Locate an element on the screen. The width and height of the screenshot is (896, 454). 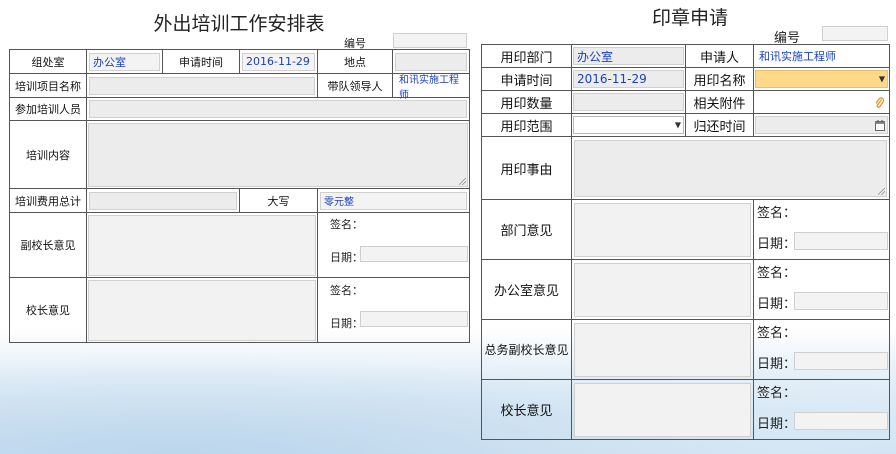
project-cell is located at coordinates (202, 85).